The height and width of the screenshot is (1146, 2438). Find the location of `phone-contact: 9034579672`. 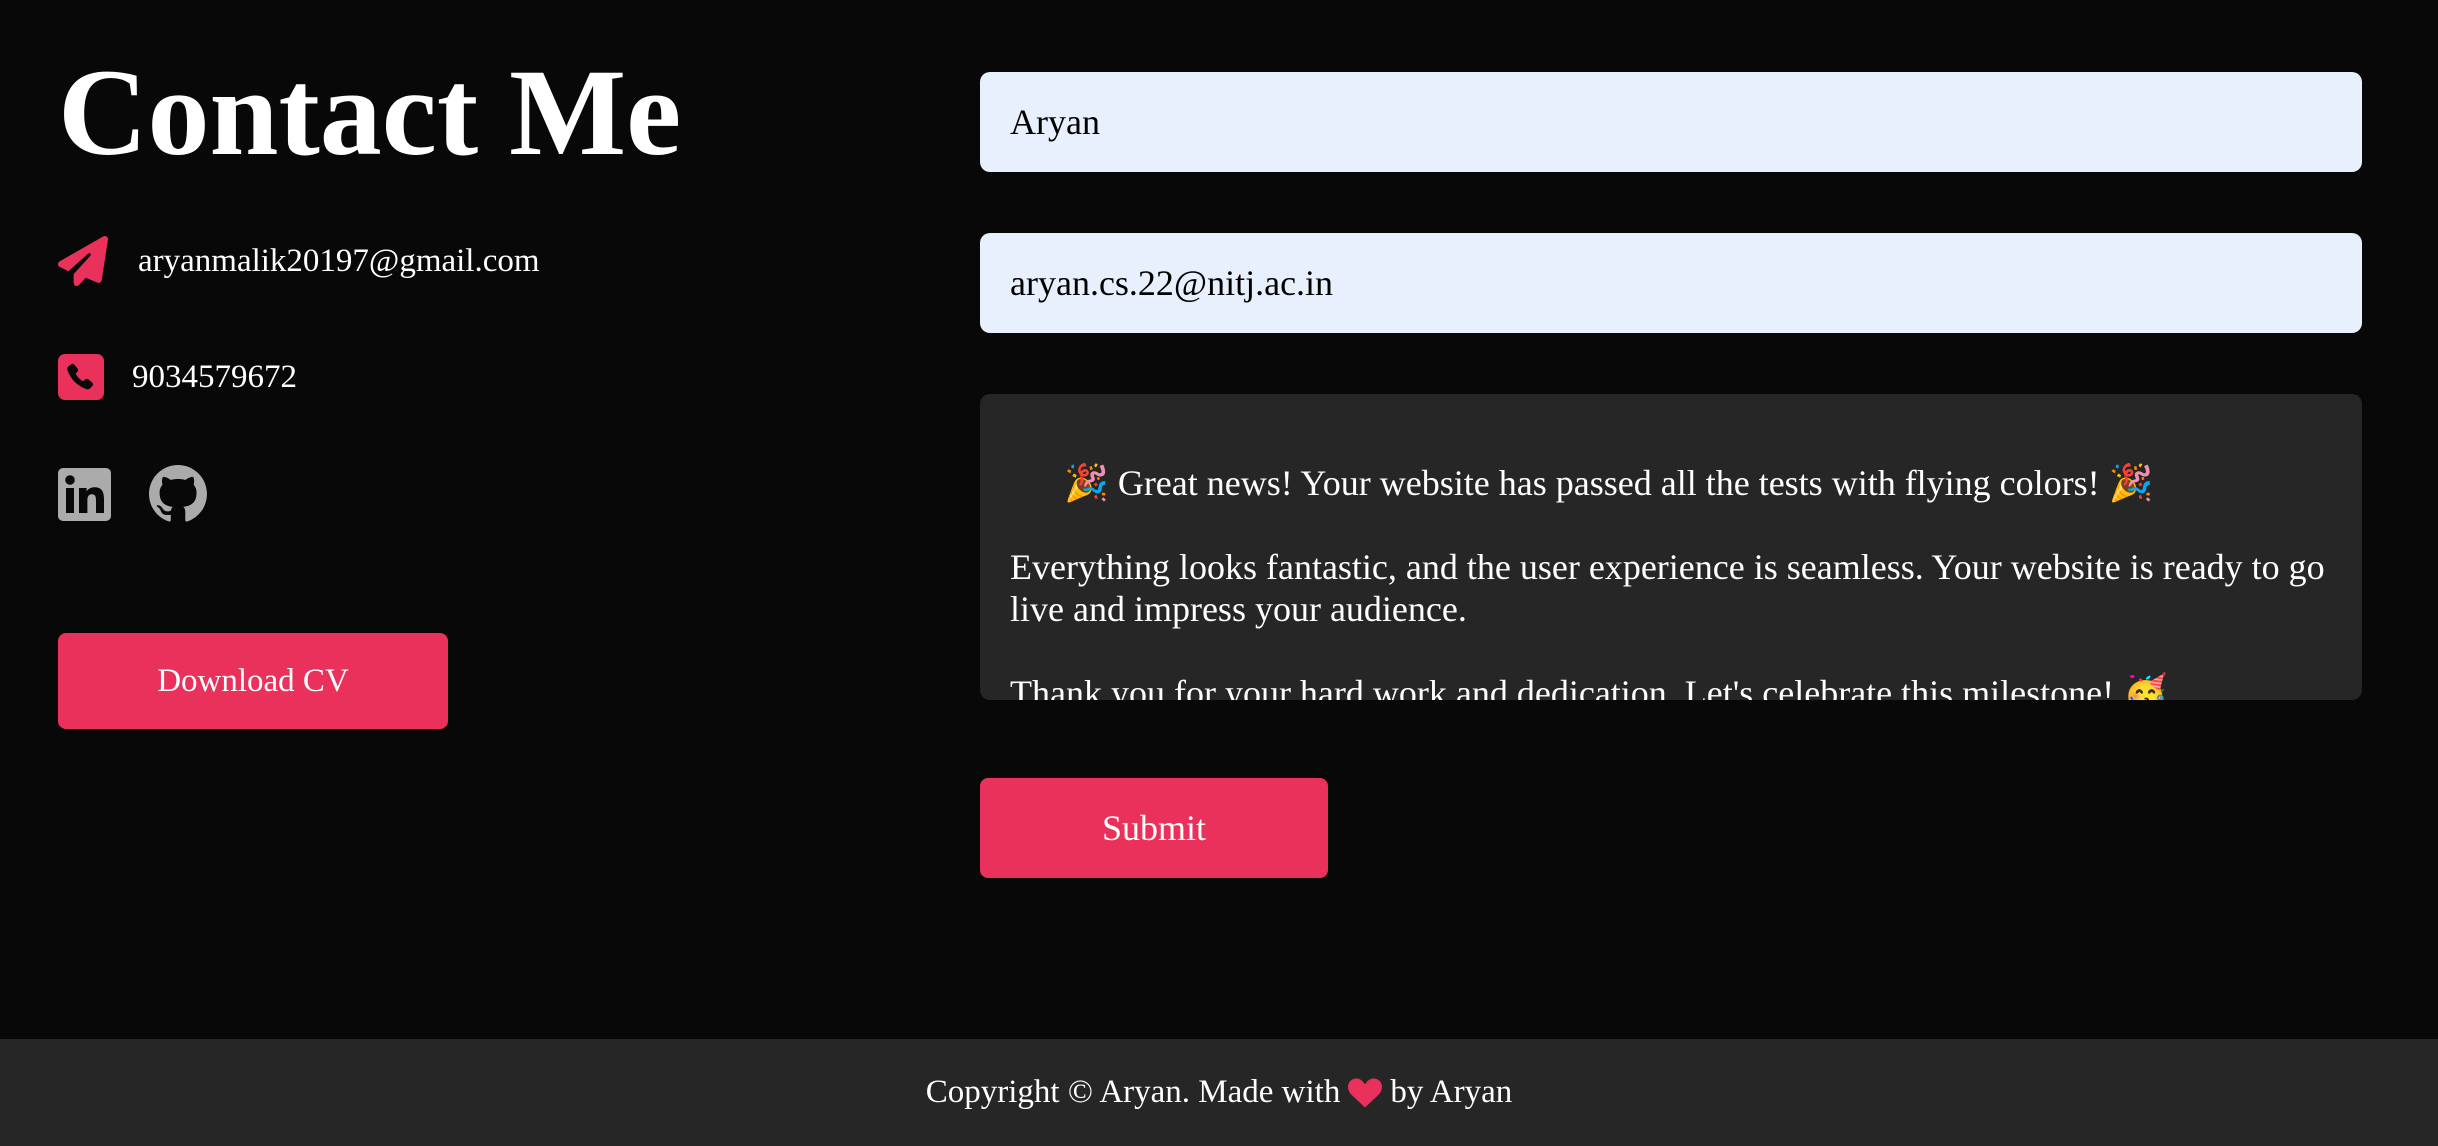

phone-contact: 9034579672 is located at coordinates (177, 377).